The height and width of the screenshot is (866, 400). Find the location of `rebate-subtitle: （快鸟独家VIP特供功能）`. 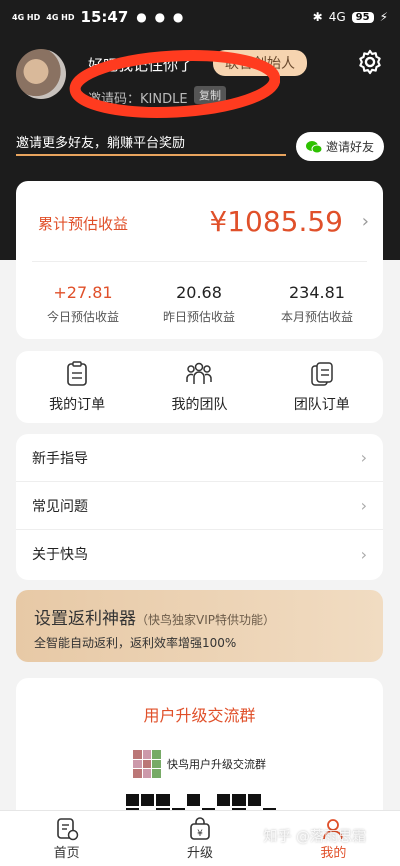

rebate-subtitle: （快鸟独家VIP特供功能） is located at coordinates (205, 620).